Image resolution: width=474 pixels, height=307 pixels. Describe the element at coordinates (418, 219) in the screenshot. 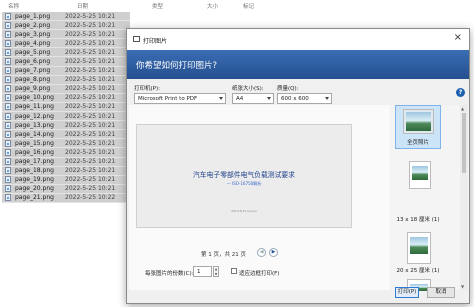

I see `layout-item-label: 13 x 18 厘米 (1)` at that location.